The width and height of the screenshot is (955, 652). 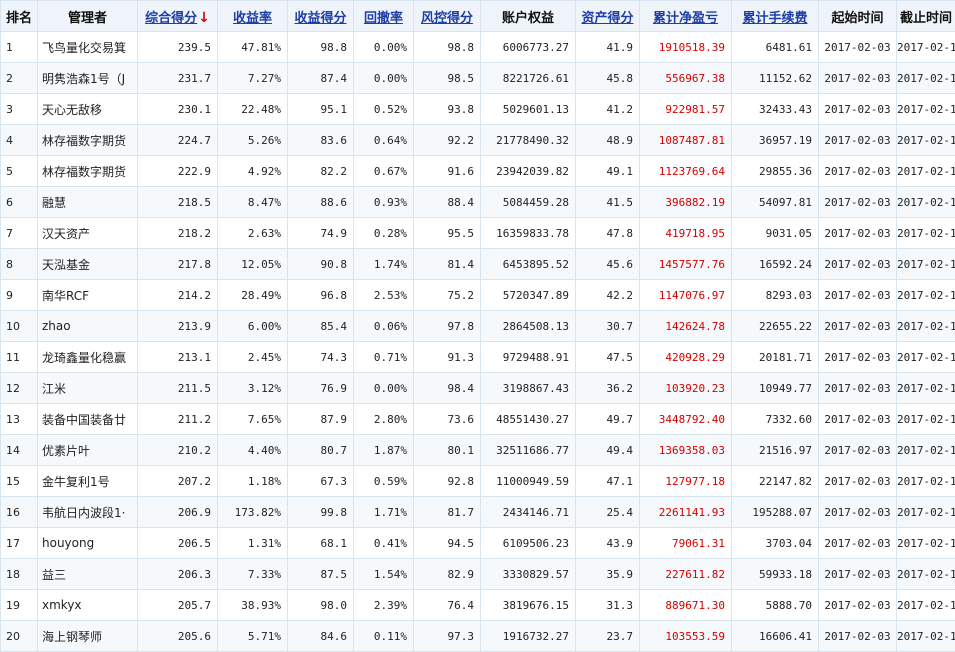 I want to click on cell-return-rate: 173.82%, so click(x=253, y=512).